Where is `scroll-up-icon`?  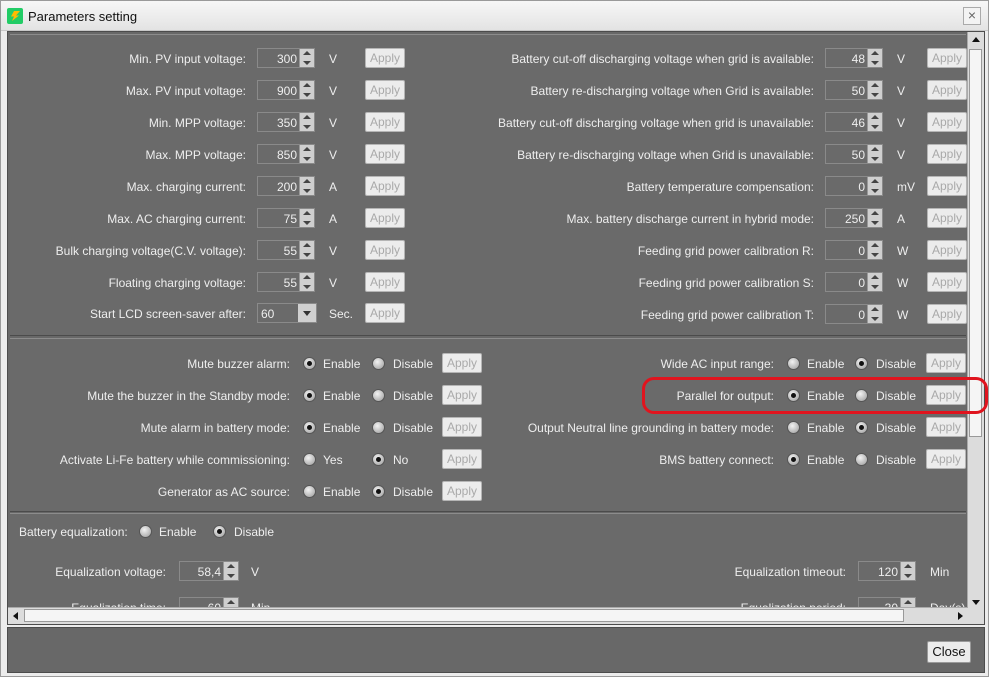
scroll-up-icon is located at coordinates (976, 40).